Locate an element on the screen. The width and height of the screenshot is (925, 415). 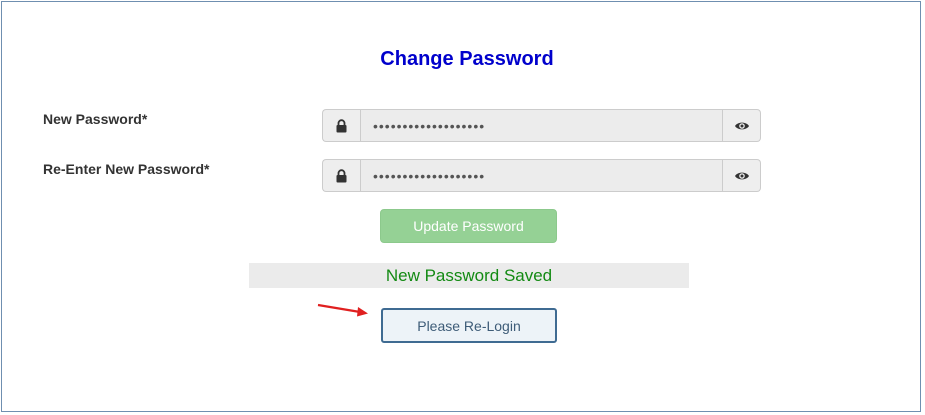
reenter-password-group is located at coordinates (541, 175).